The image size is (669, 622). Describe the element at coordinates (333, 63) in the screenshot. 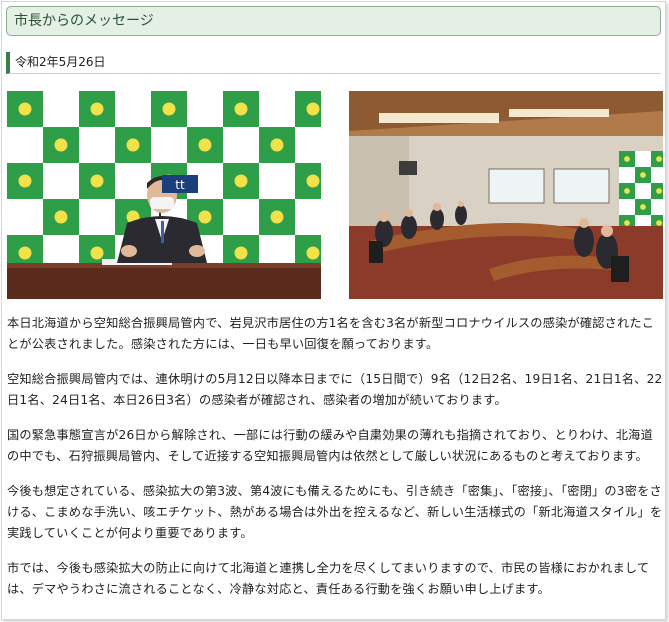

I see `date-heading: 令和2年5月26日` at that location.